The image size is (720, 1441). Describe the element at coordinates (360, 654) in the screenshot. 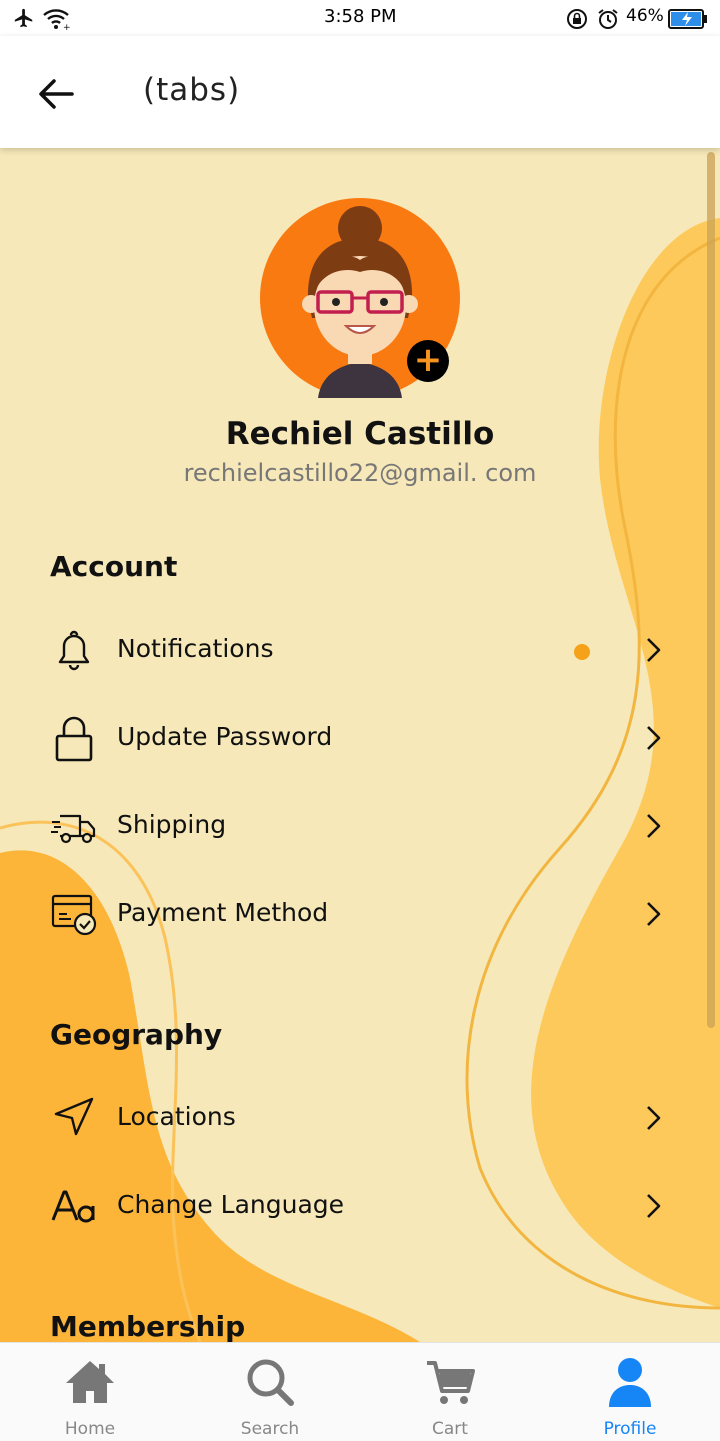

I see `menu-item-notifications: Notifications` at that location.